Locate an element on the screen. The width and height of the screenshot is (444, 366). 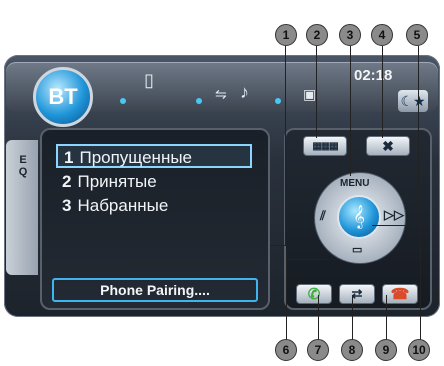
night-mode-icon: ☾★ is located at coordinates (413, 100).